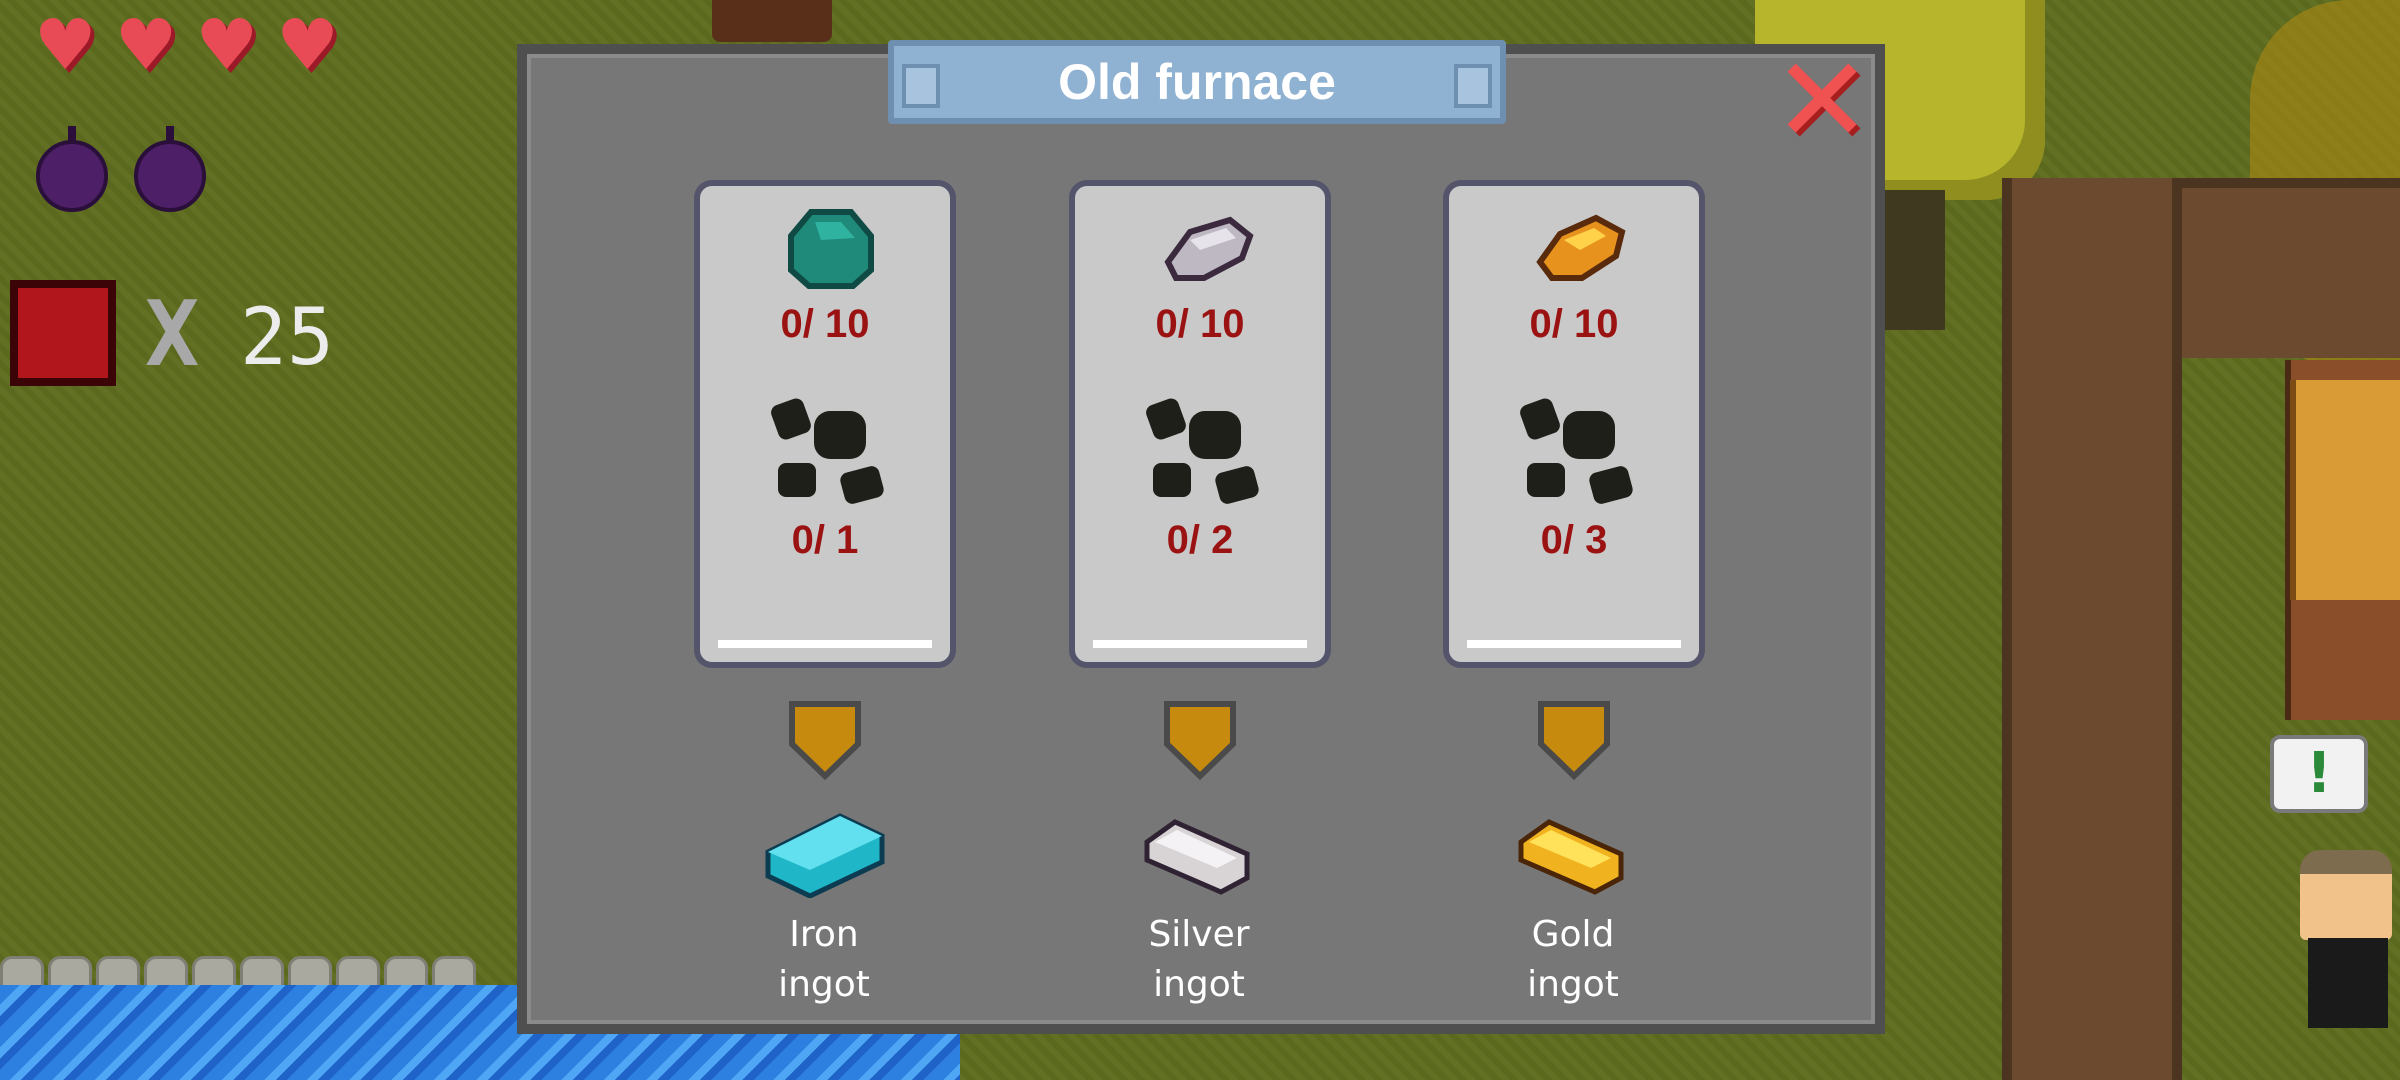  Describe the element at coordinates (63, 333) in the screenshot. I see `red-gem-icon` at that location.